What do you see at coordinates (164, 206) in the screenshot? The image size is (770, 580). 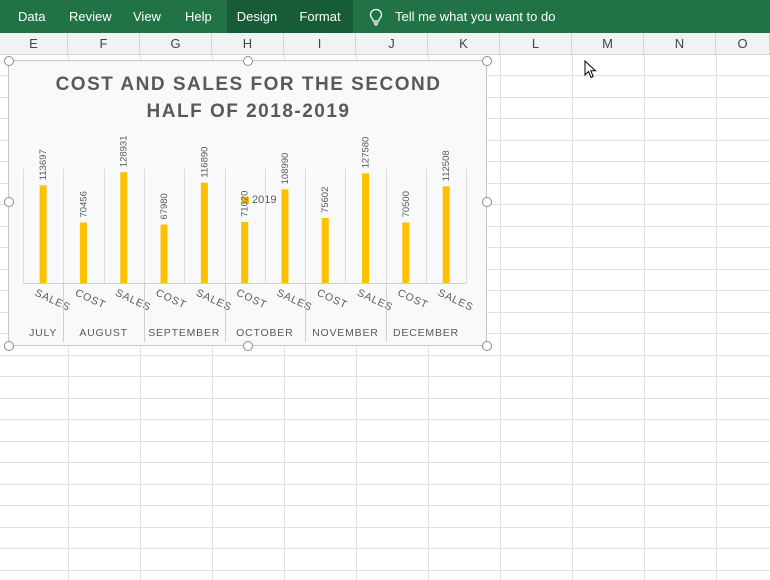 I see `data-label: 67980` at bounding box center [164, 206].